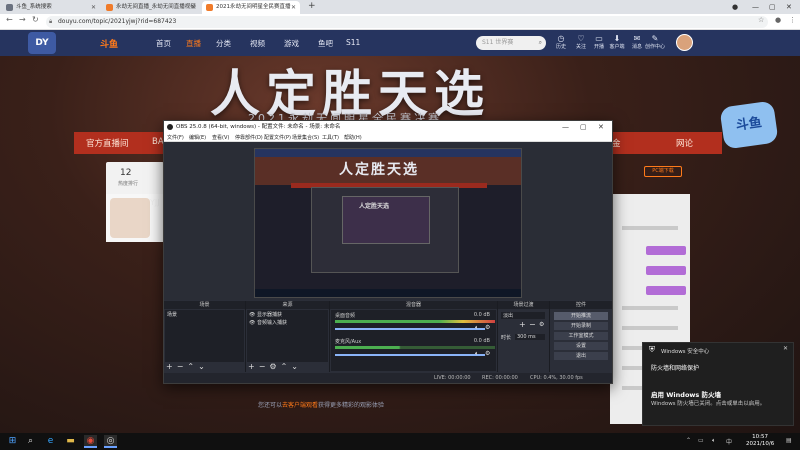  Describe the element at coordinates (300, 405) in the screenshot. I see `hint-link: 去客户端观看` at that location.